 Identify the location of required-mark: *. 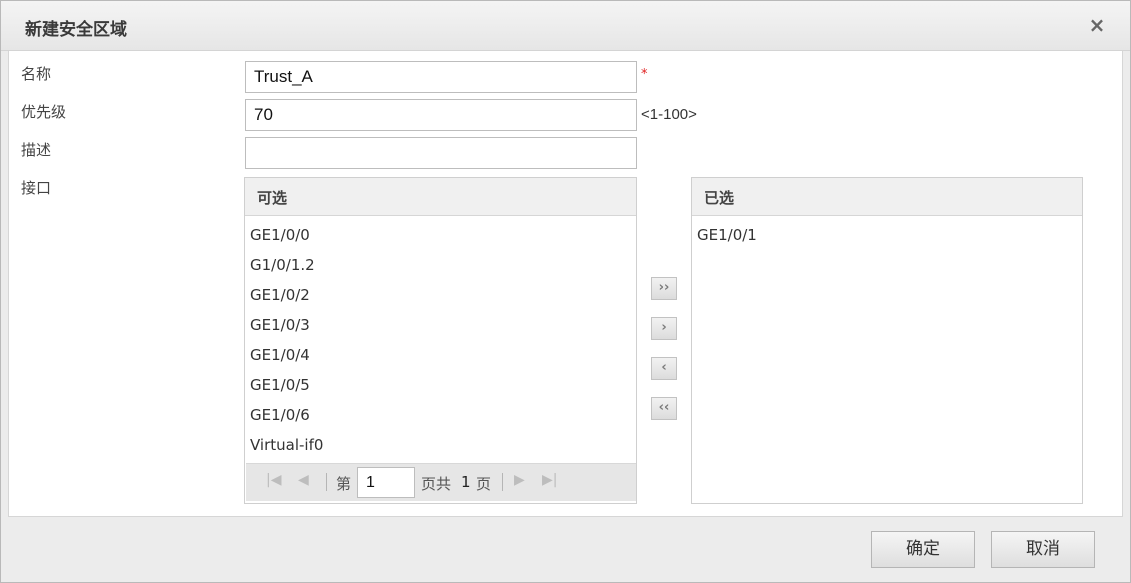
(644, 74).